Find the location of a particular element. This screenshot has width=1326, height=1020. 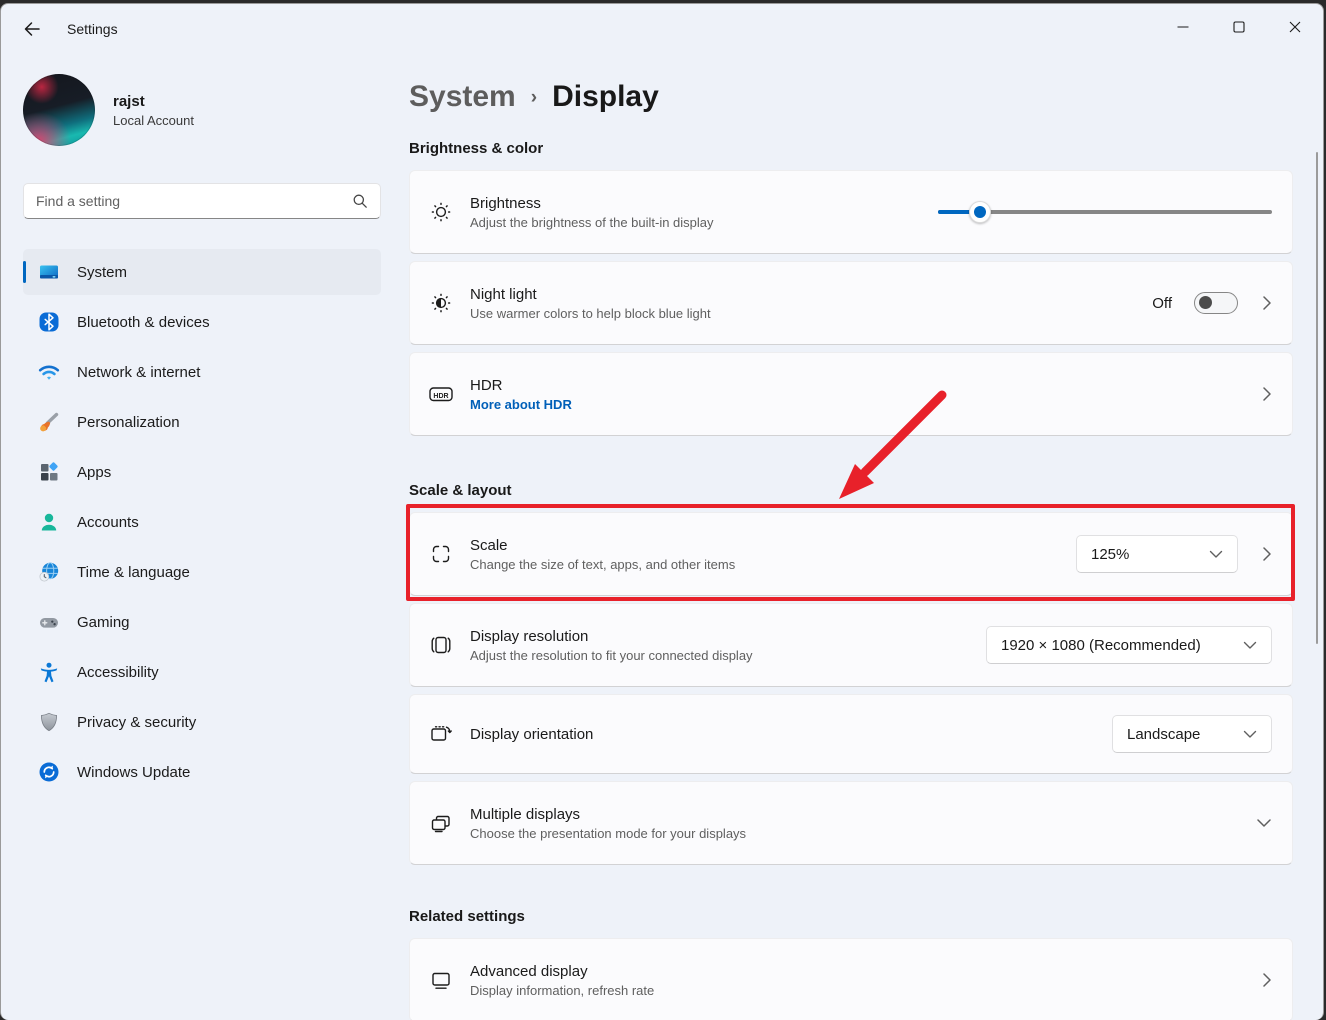

brightness-slider is located at coordinates (1105, 212).